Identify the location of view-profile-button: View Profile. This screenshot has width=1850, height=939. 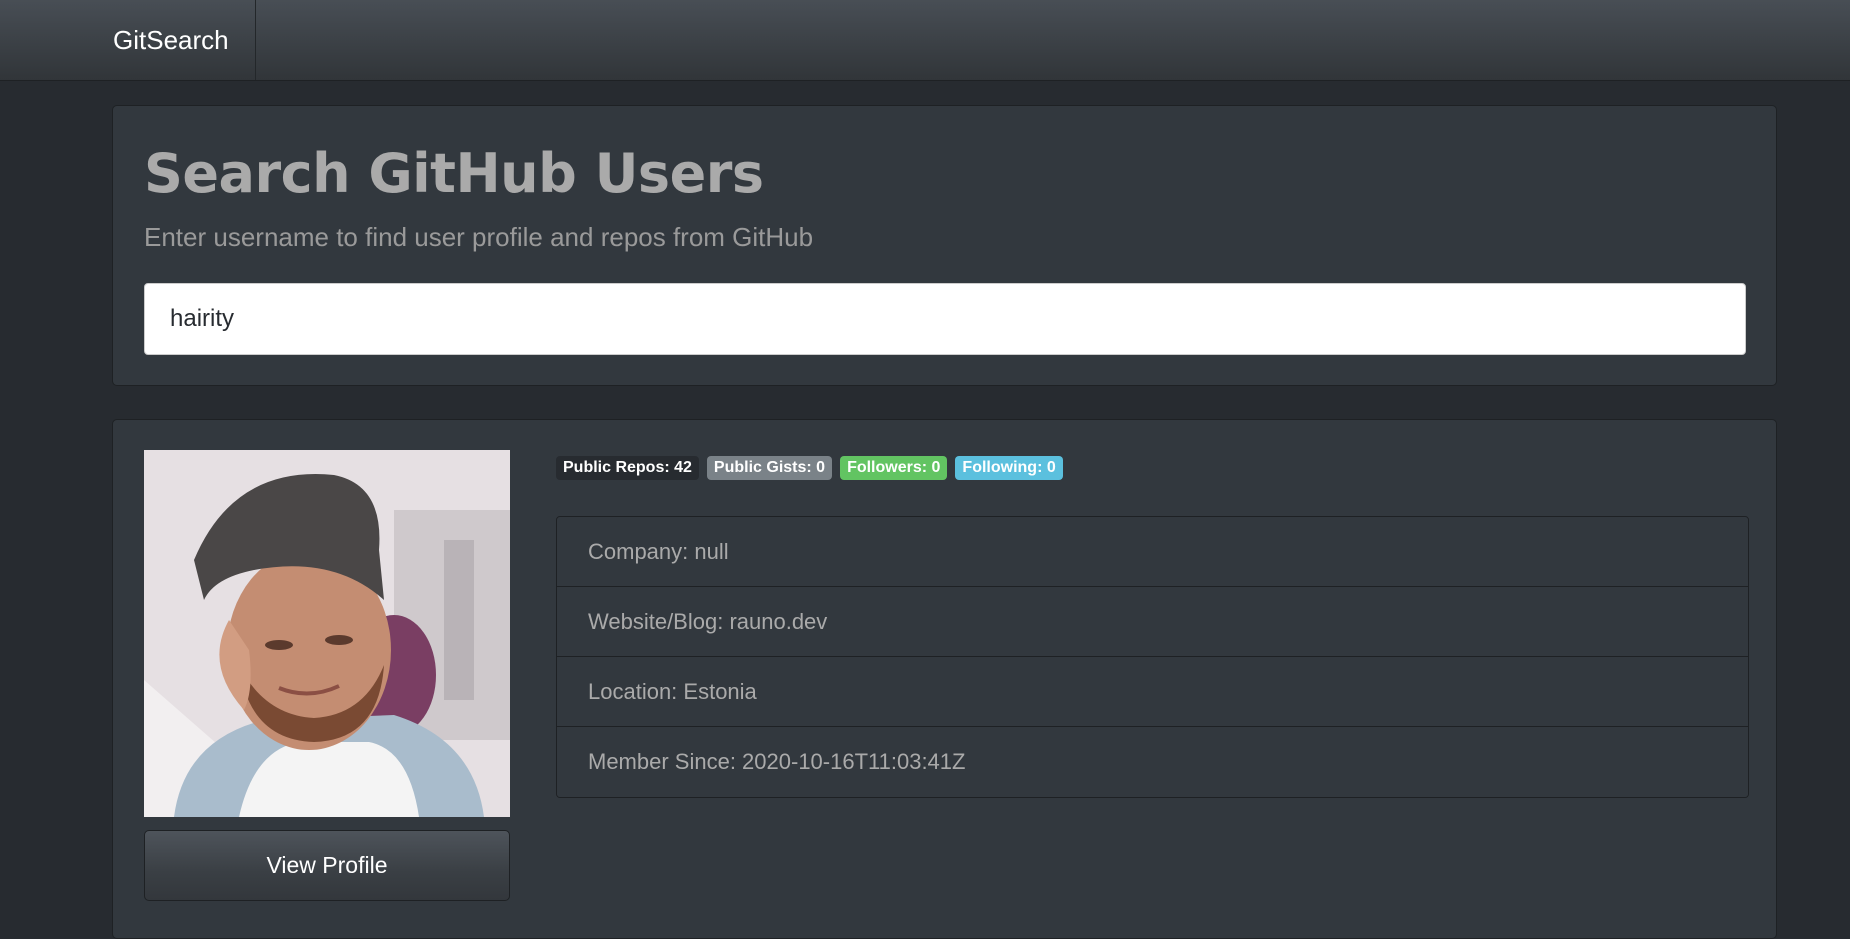
(327, 865).